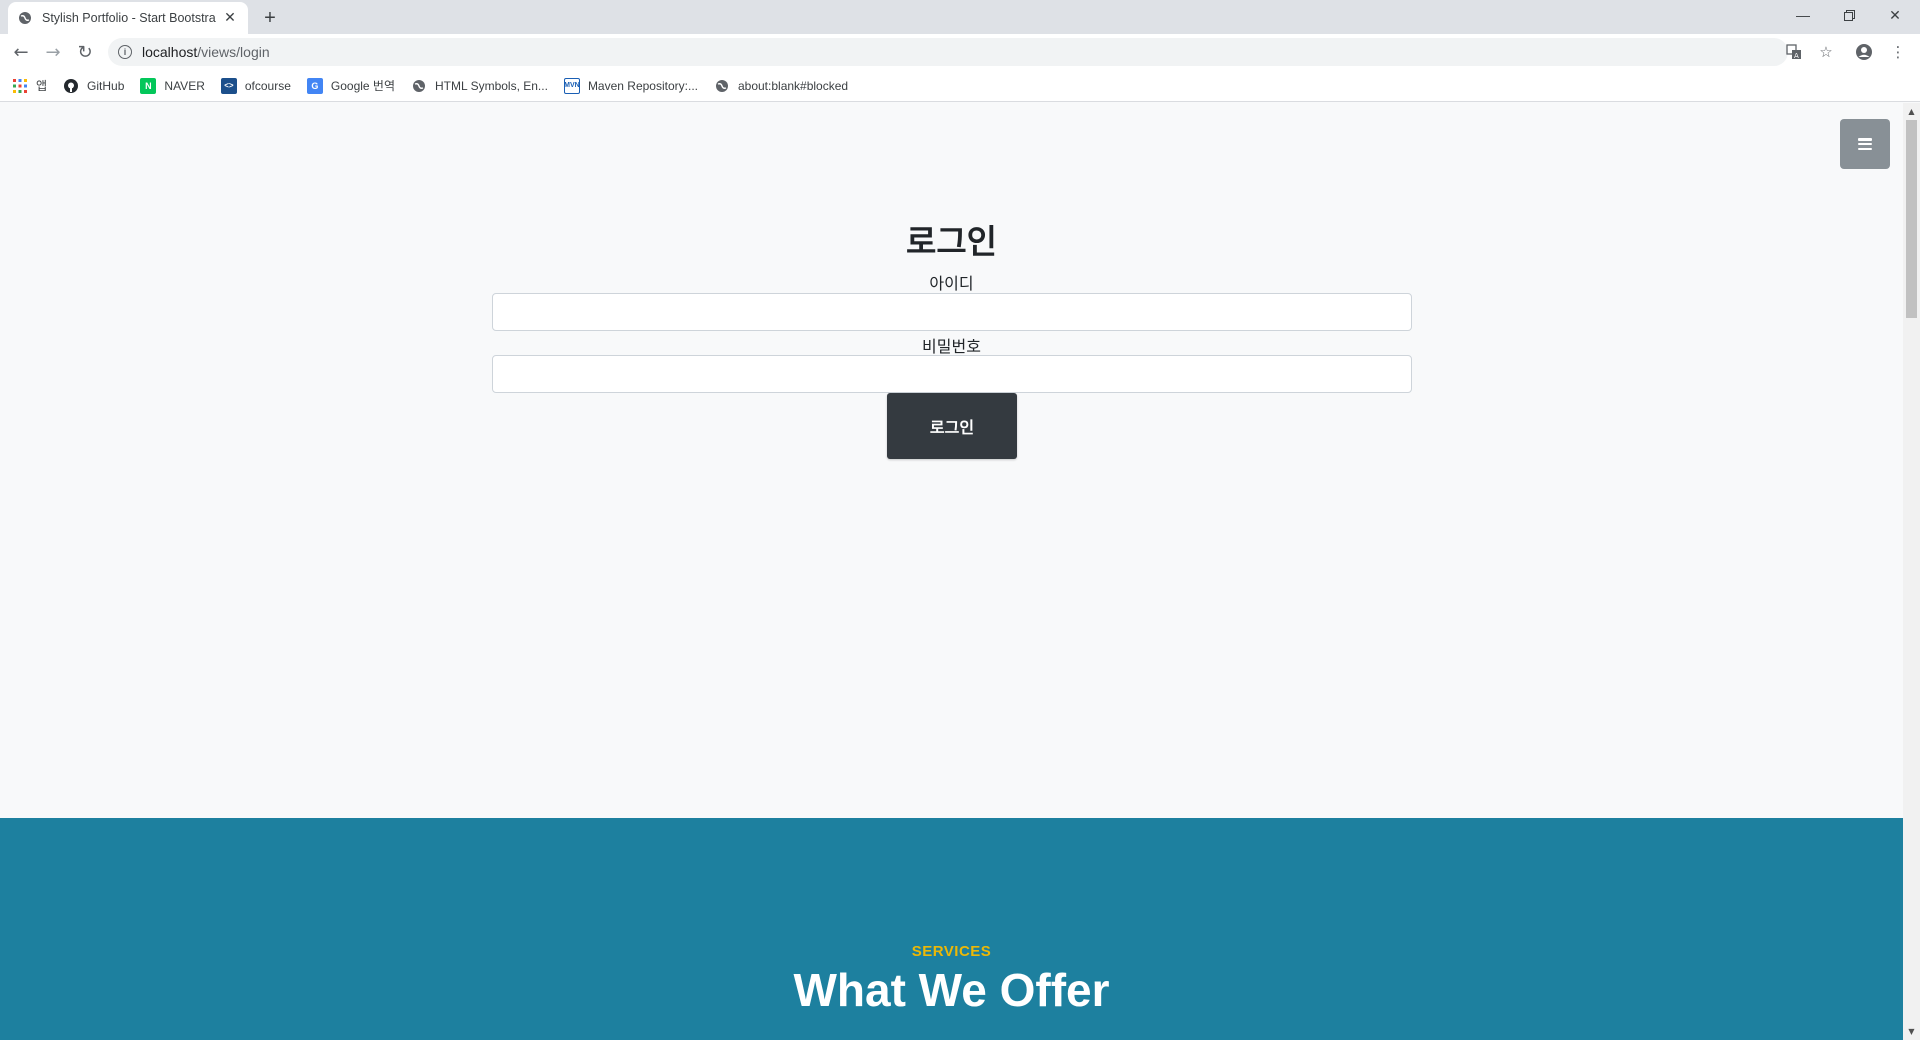  I want to click on bookmark-about-blank: about:blank#blocked, so click(781, 86).